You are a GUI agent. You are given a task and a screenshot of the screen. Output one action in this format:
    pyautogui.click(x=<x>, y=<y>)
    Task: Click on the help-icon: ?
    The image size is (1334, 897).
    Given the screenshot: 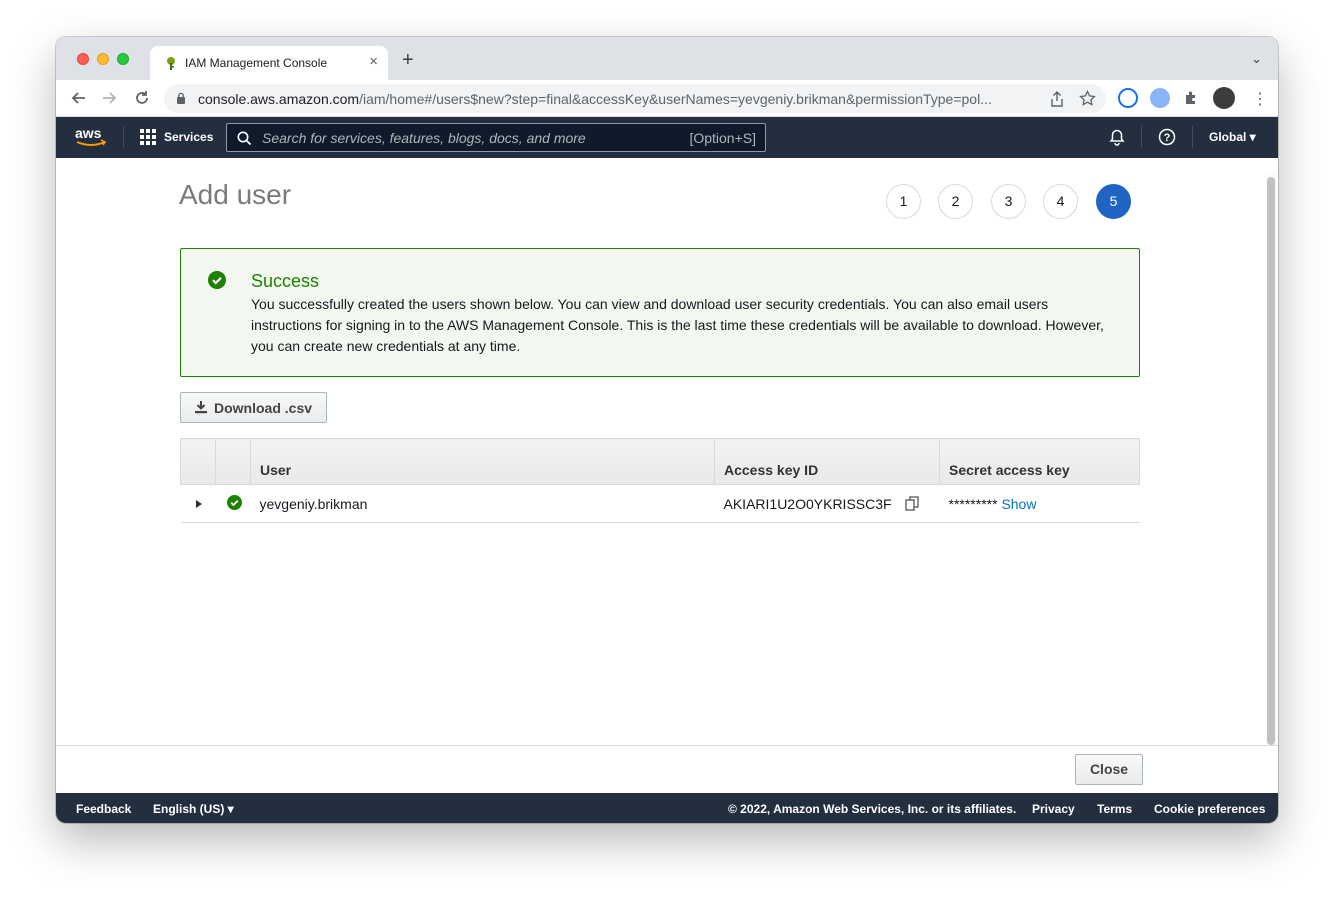 What is the action you would take?
    pyautogui.click(x=1167, y=137)
    